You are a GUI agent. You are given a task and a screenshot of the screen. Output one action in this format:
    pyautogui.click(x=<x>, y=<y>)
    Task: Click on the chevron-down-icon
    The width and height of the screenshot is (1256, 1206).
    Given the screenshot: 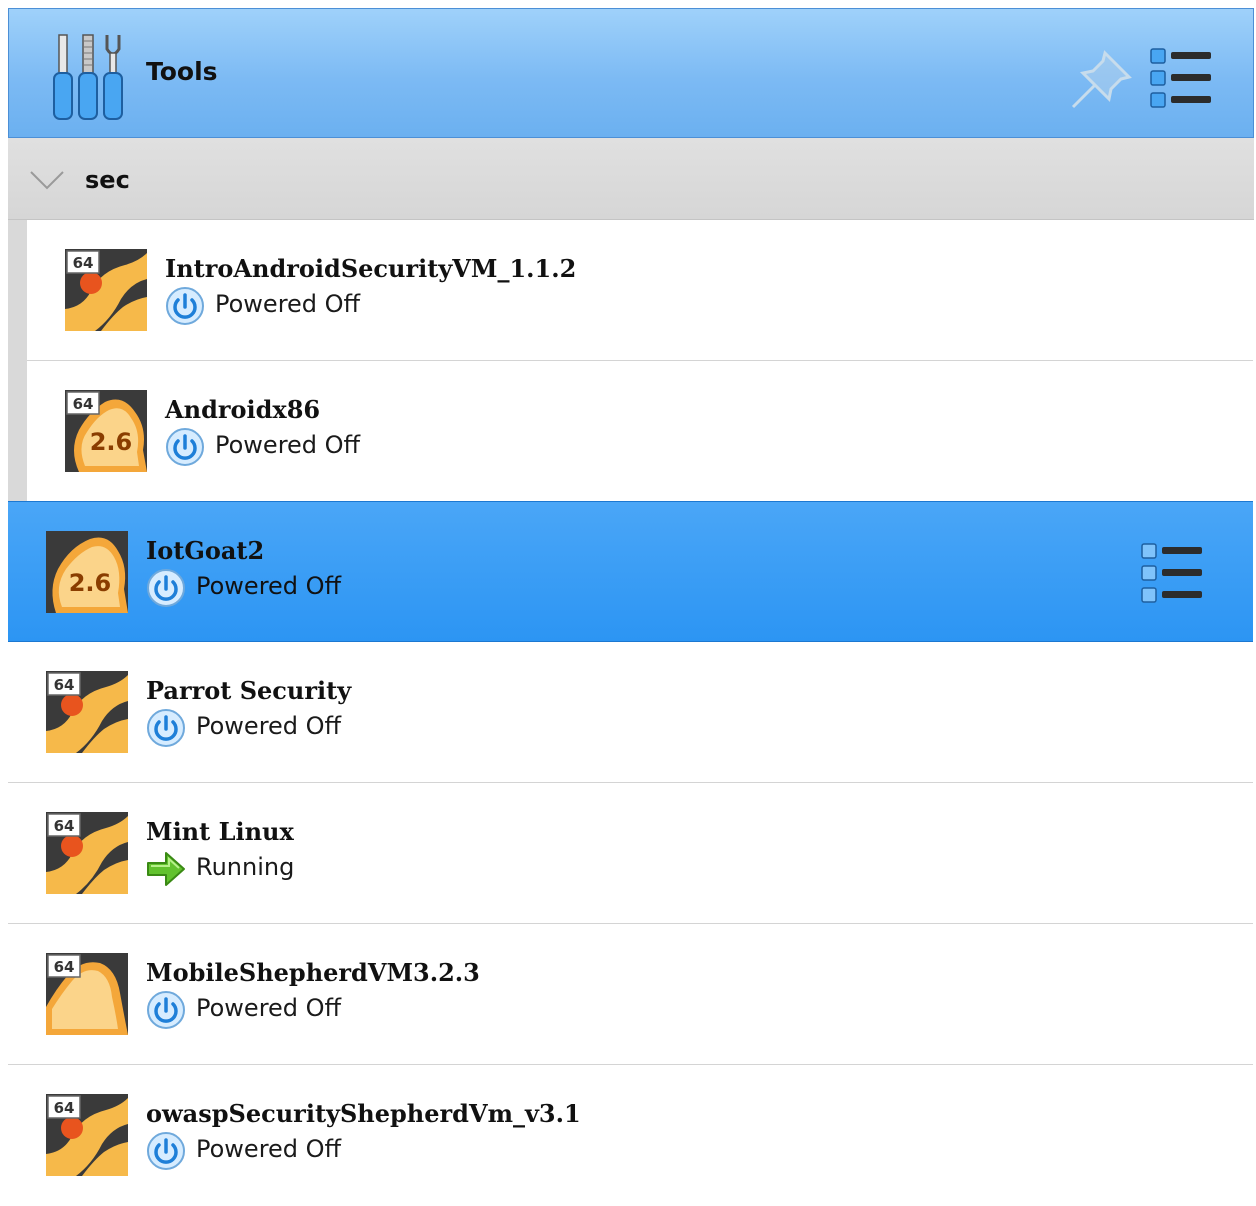 What is the action you would take?
    pyautogui.click(x=47, y=180)
    